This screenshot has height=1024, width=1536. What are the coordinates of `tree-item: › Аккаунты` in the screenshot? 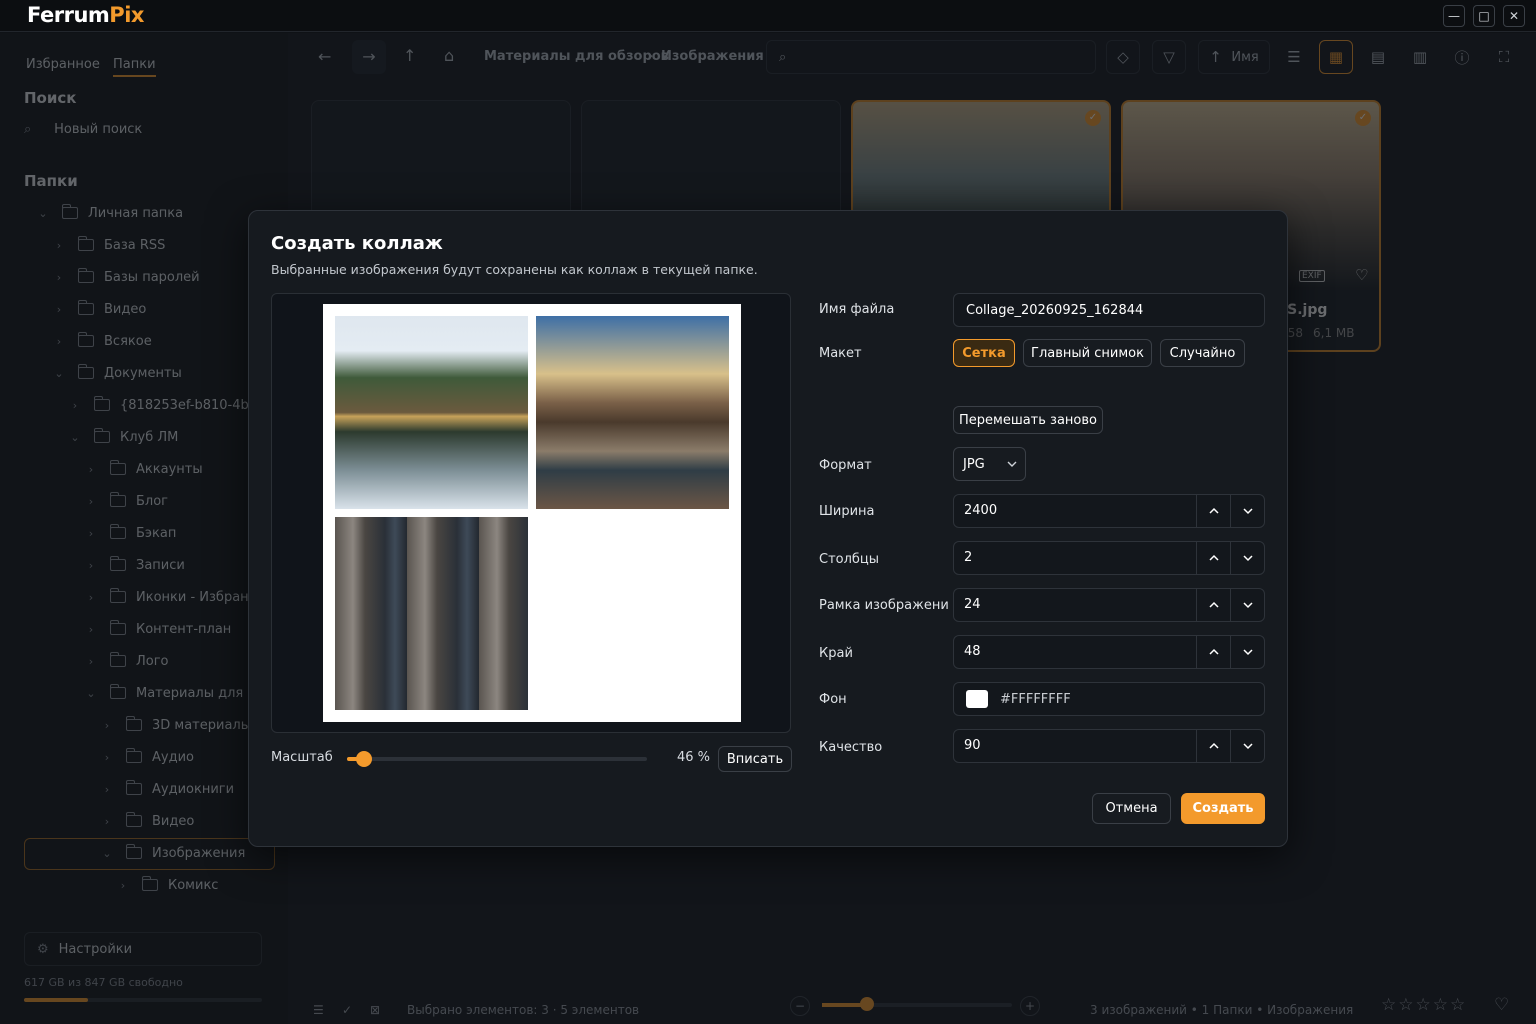 It's located at (143, 469).